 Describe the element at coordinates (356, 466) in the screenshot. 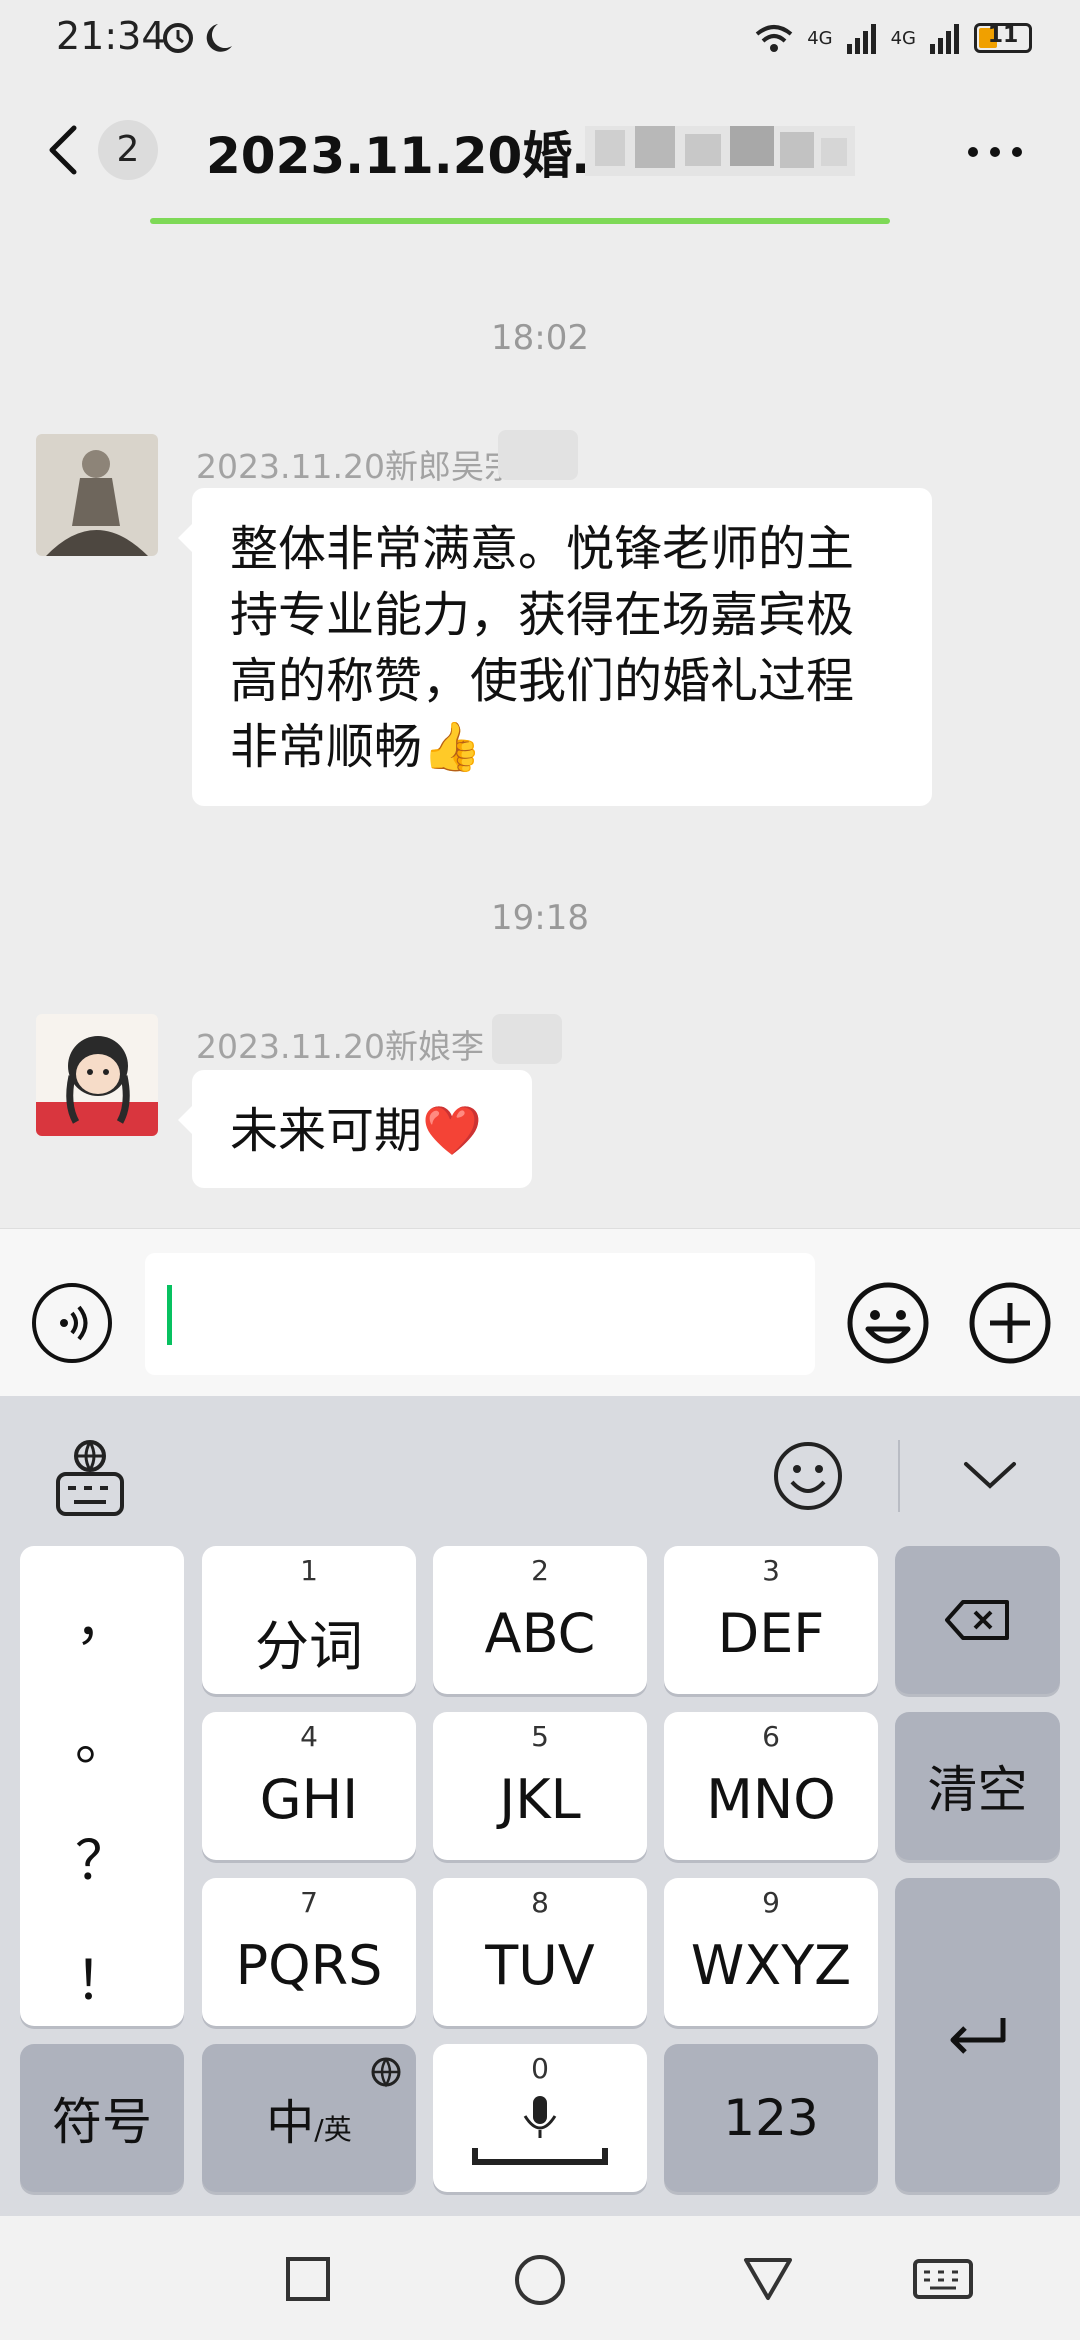

I see `sender-name: 2023.11.20新郎吴宗` at that location.